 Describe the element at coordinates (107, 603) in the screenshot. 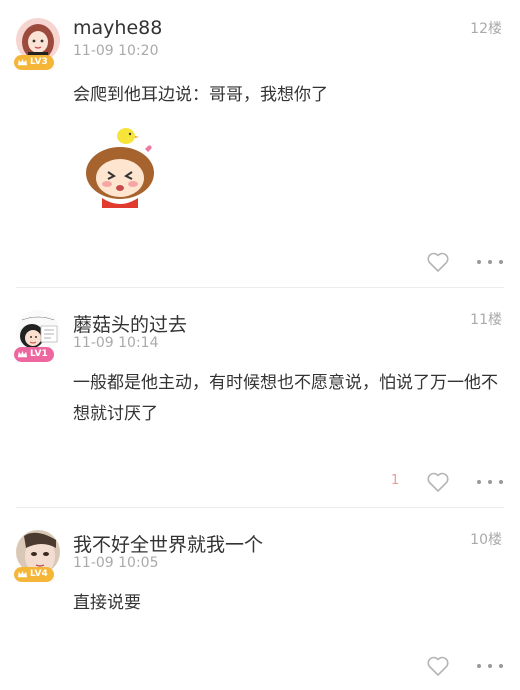

I see `comment-text: 直接说要` at that location.